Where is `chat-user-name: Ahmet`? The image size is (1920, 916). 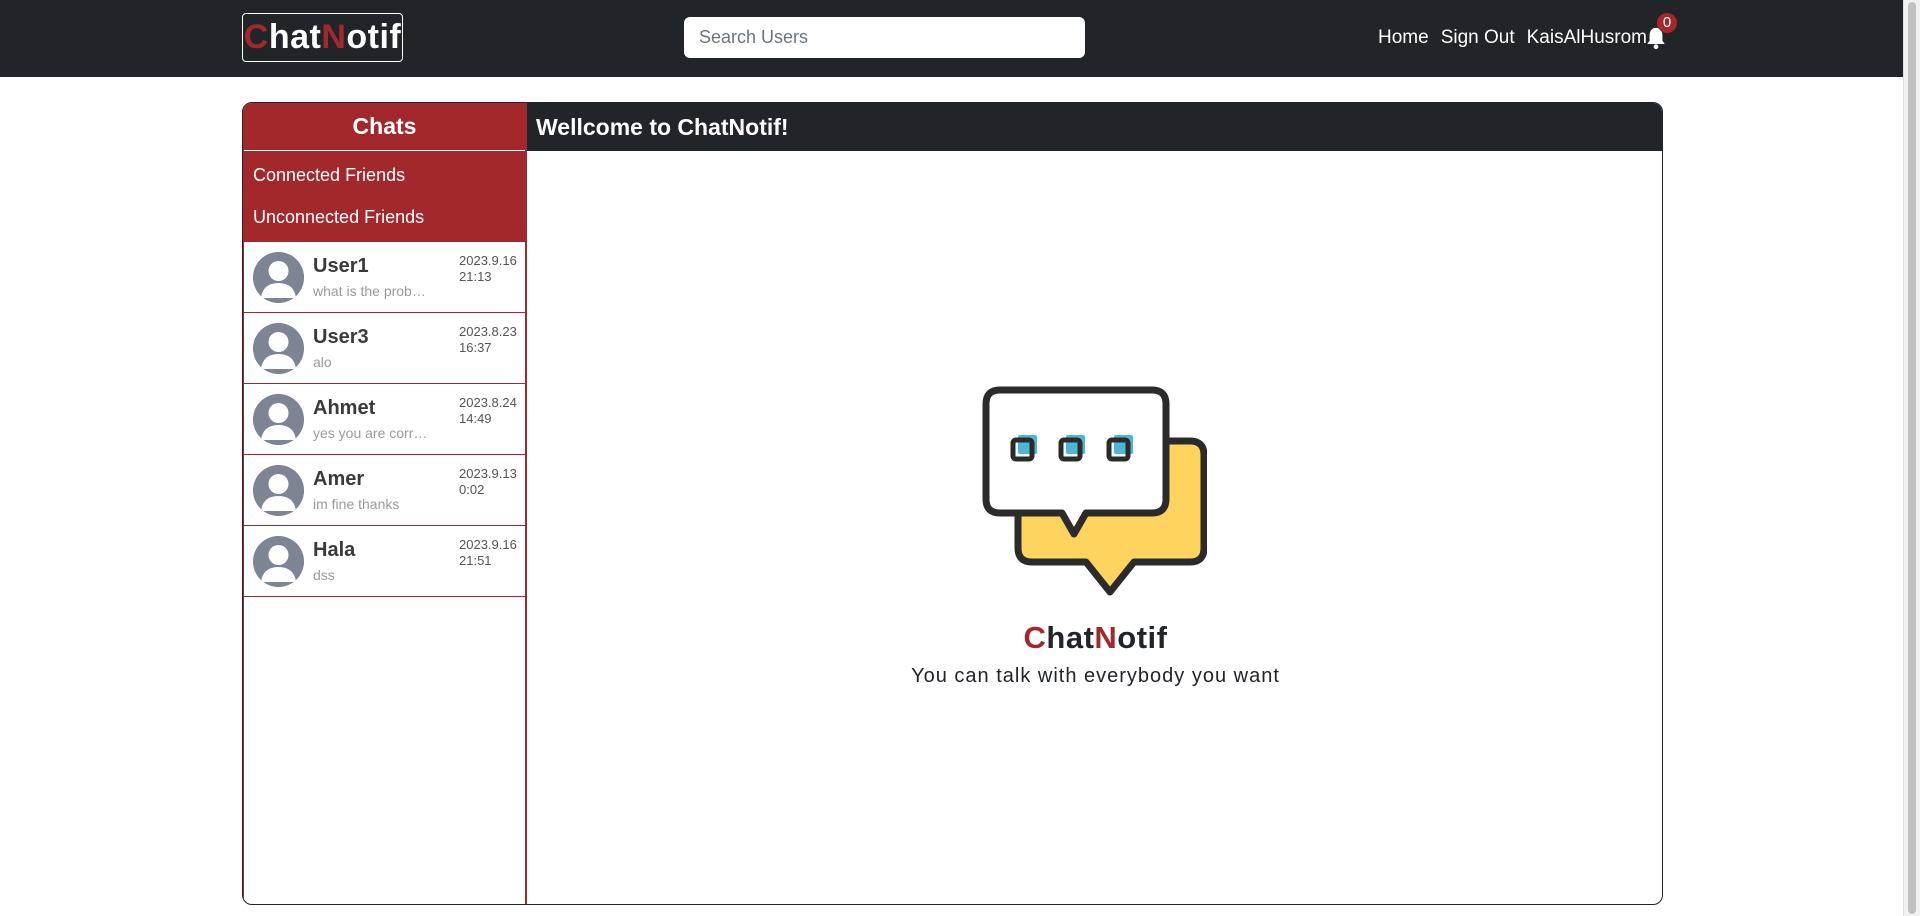
chat-user-name: Ahmet is located at coordinates (344, 408).